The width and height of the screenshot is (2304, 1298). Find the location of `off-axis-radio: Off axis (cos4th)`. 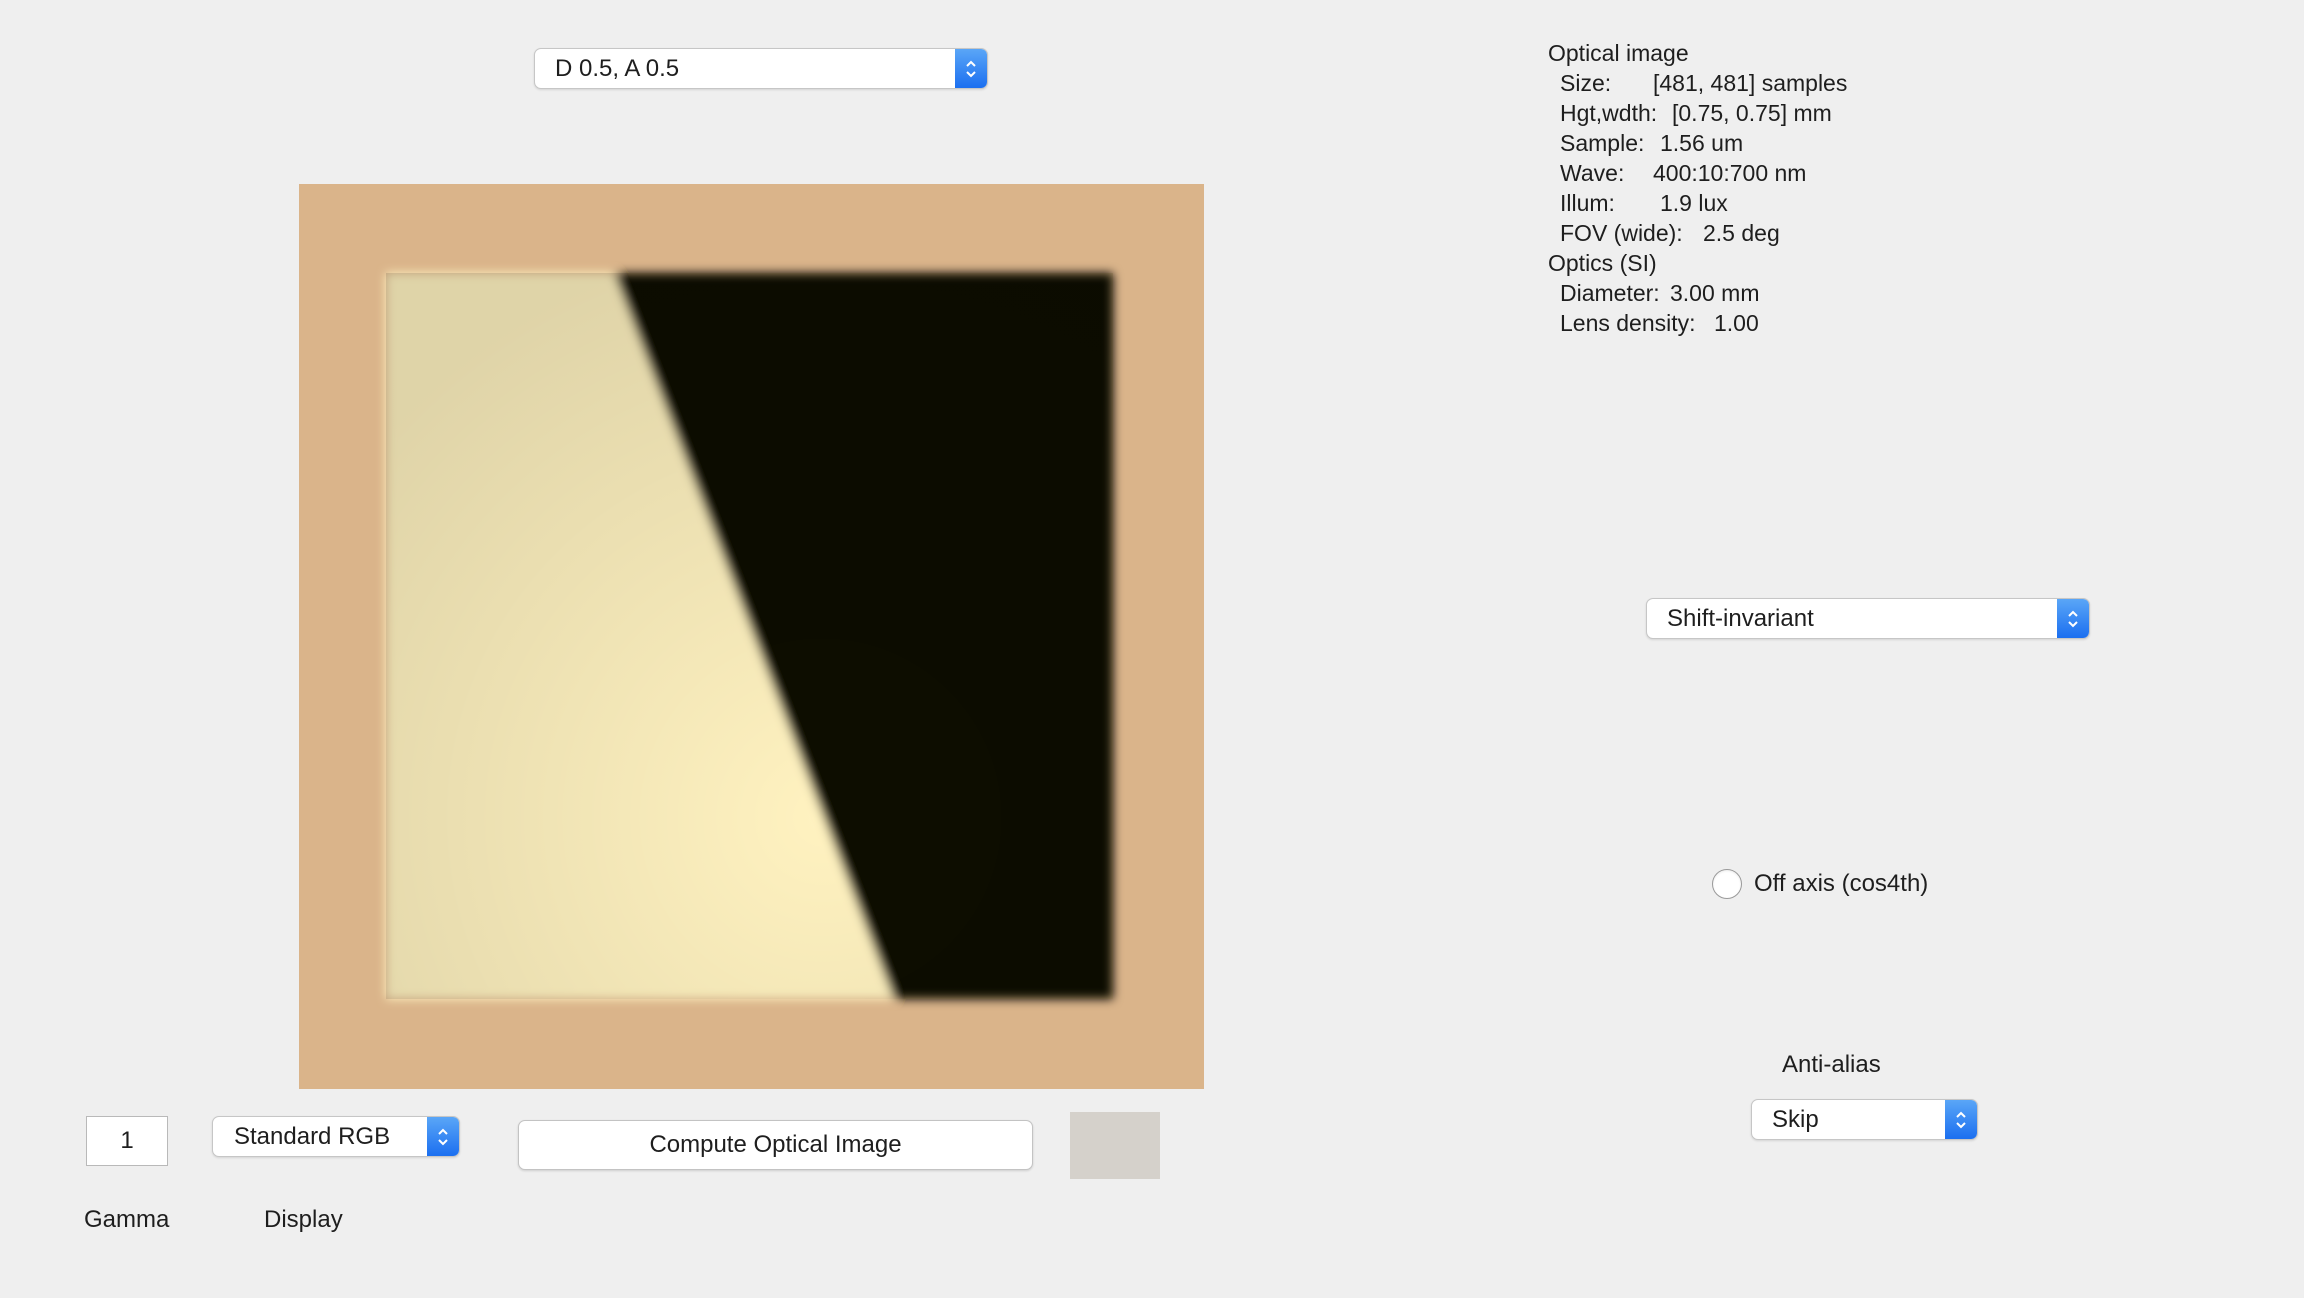

off-axis-radio: Off axis (cos4th) is located at coordinates (1820, 884).